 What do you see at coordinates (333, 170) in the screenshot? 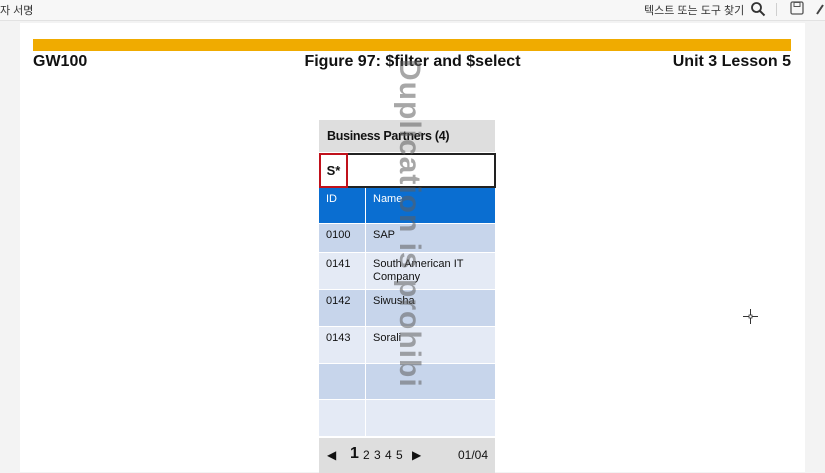
I see `mockup-search-value: S*` at bounding box center [333, 170].